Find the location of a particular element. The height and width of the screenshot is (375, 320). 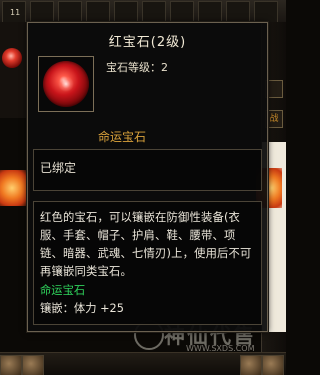

gem-type-tag: 命运宝石 is located at coordinates (63, 290).